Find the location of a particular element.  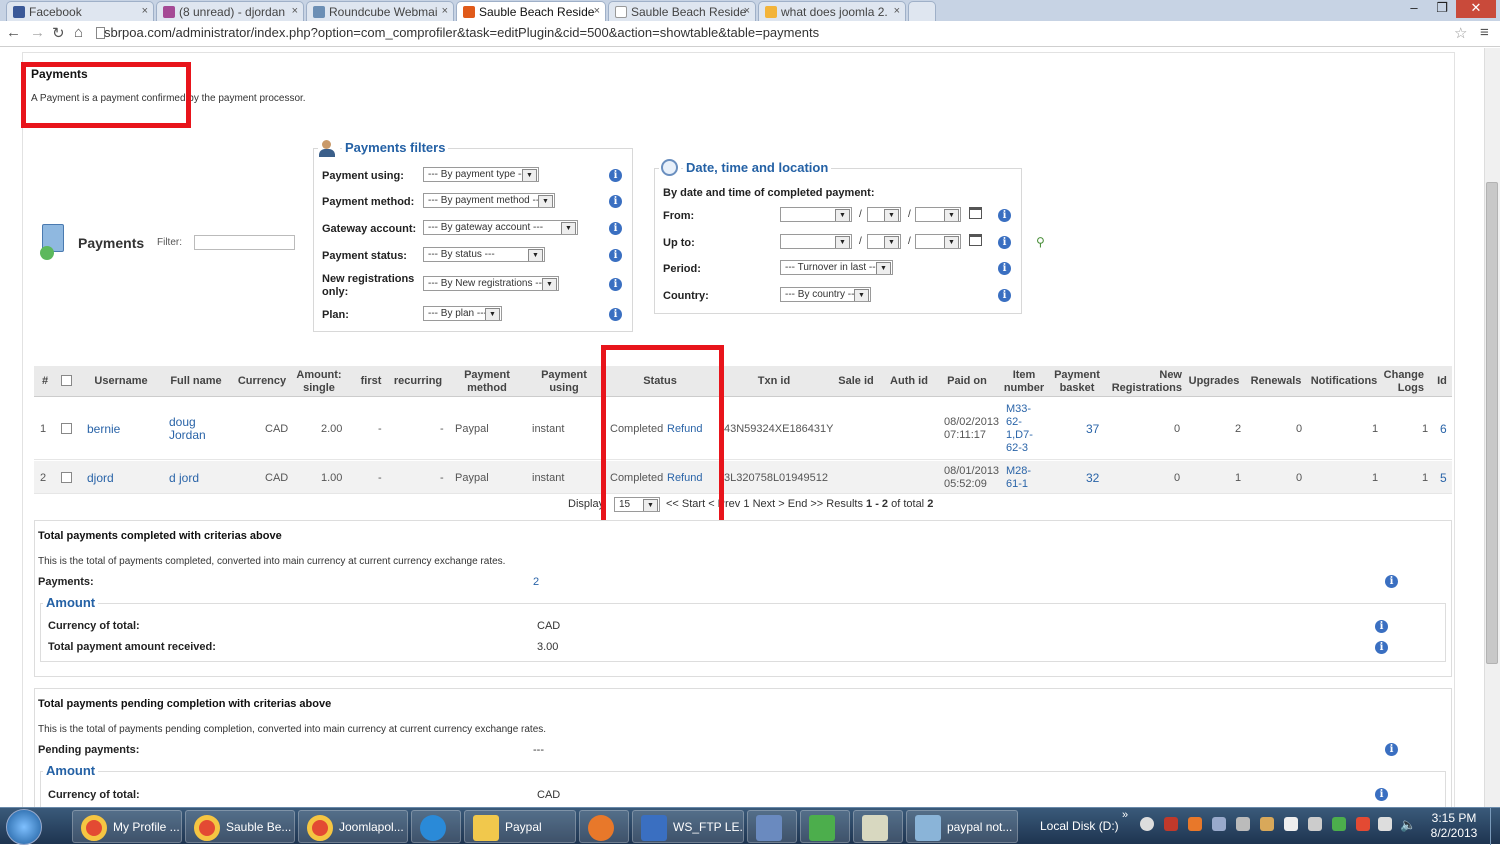

calendar-icon is located at coordinates (975, 240).